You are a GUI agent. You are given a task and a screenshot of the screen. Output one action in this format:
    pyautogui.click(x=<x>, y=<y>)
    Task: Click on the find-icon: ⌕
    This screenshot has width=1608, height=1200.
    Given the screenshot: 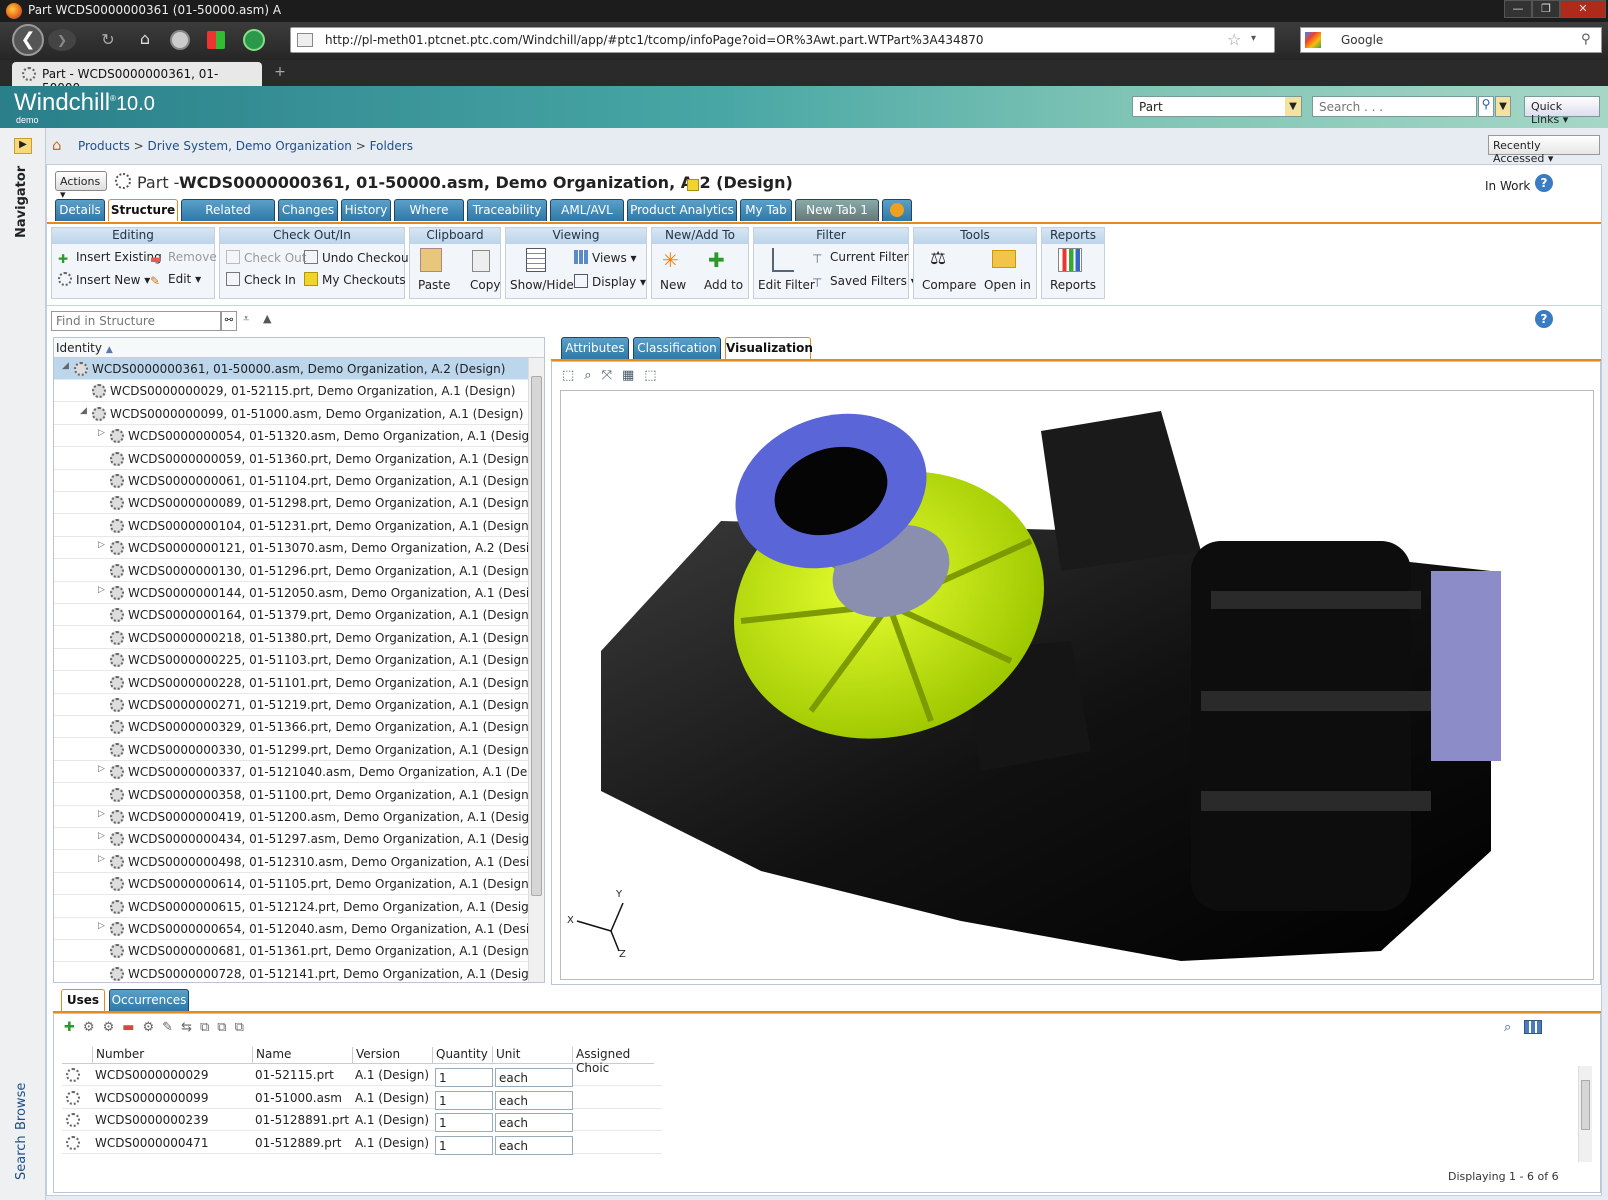 What is the action you would take?
    pyautogui.click(x=1507, y=1027)
    